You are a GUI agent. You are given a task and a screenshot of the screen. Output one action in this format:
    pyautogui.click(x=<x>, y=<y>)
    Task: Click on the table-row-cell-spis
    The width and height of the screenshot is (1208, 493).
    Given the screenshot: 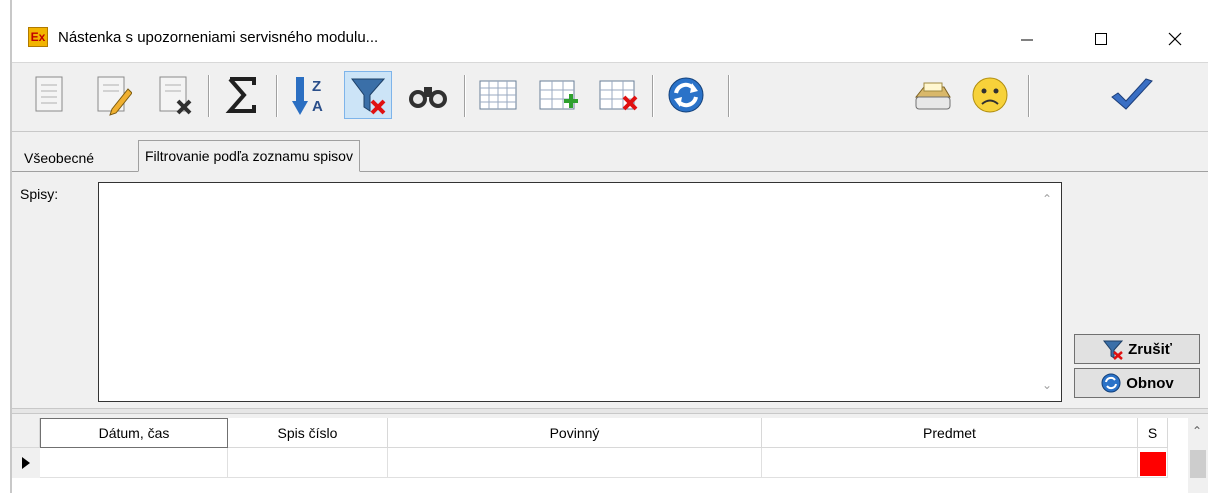 What is the action you would take?
    pyautogui.click(x=308, y=463)
    